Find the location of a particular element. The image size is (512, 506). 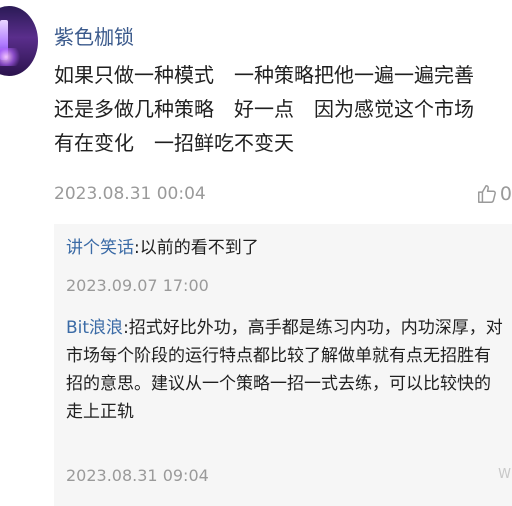

comment-meta-row: 2023.08.31 00:04 0 is located at coordinates (283, 194).